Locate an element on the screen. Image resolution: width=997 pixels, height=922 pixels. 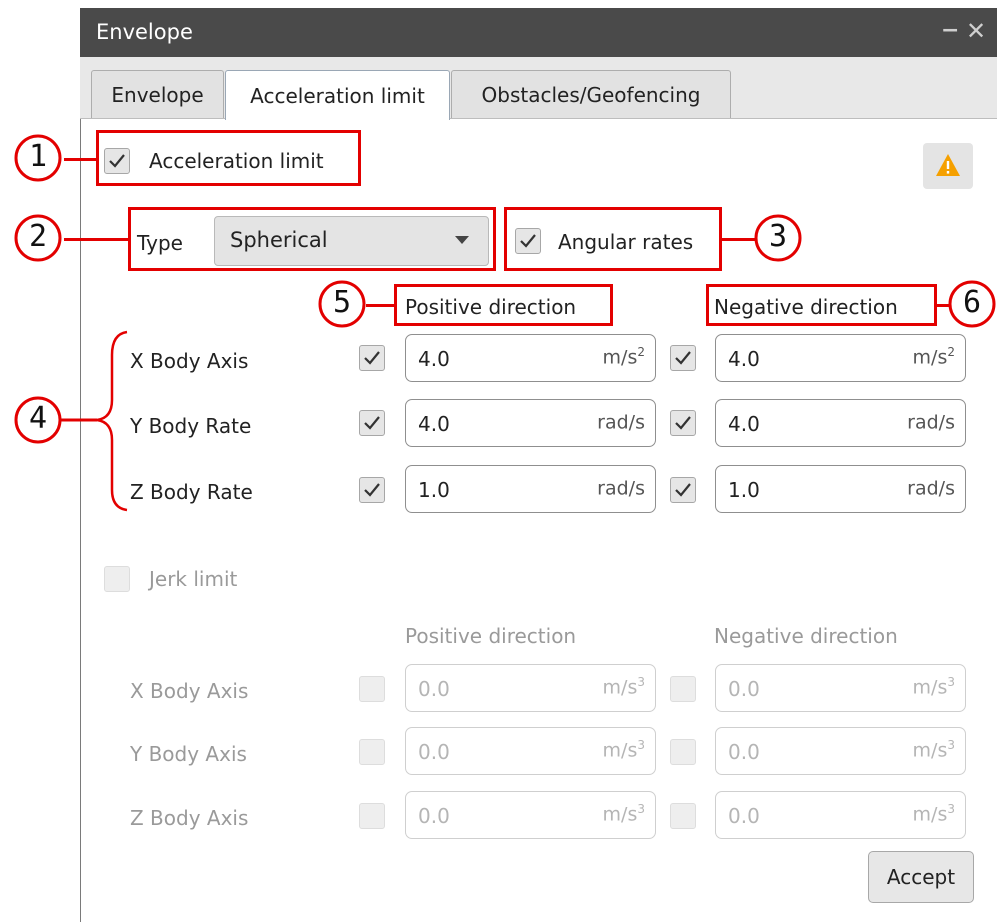
callout-6: 6 is located at coordinates (972, 302).